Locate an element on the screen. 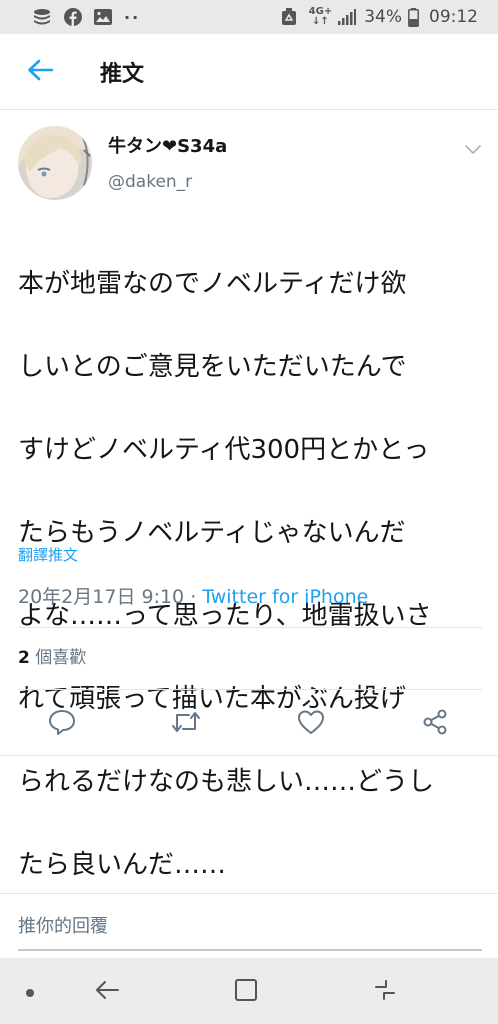 This screenshot has width=498, height=1024. gallery-icon is located at coordinates (103, 17).